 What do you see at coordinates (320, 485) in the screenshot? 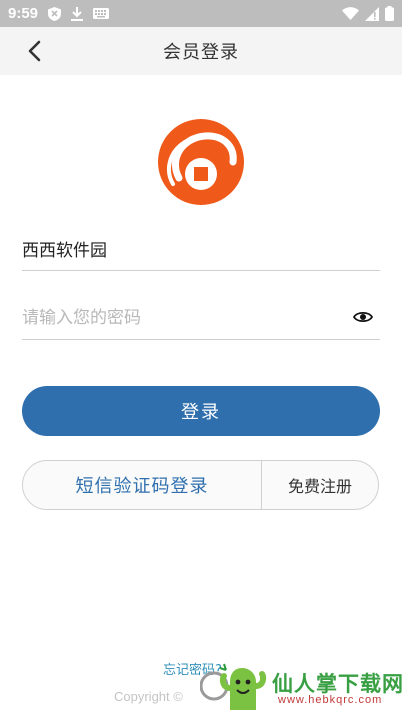
I see `register-button: 免费注册` at bounding box center [320, 485].